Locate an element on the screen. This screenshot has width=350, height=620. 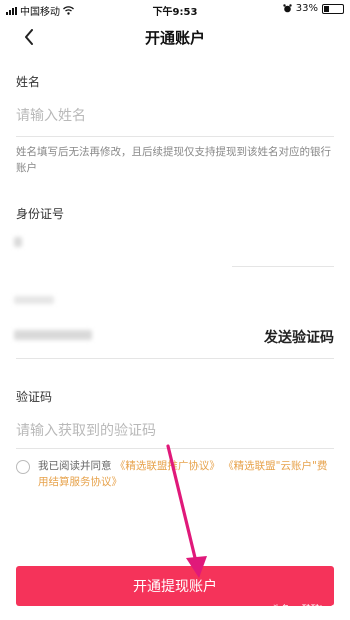
battery-fill is located at coordinates (326, 8).